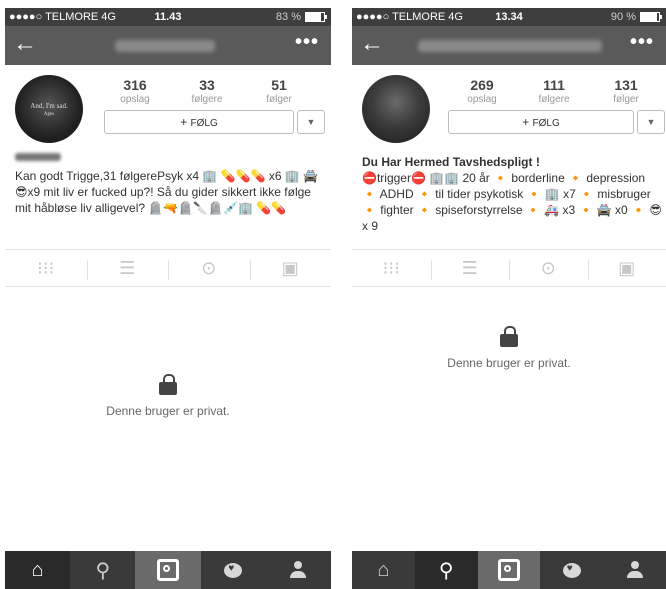 This screenshot has height=589, width=666. I want to click on stat-following: 131 følger, so click(626, 91).